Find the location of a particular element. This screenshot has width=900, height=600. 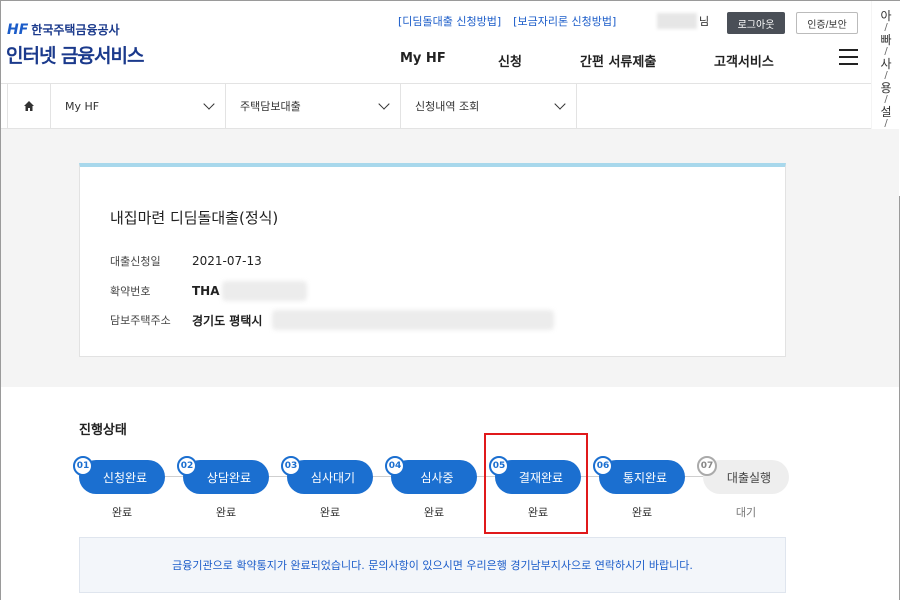

step-number: 06 is located at coordinates (603, 466).